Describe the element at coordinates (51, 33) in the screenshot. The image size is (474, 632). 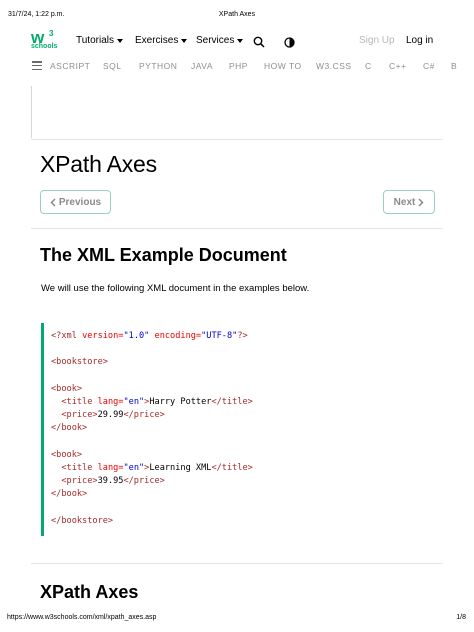
I see `logo-superscript: 3` at that location.